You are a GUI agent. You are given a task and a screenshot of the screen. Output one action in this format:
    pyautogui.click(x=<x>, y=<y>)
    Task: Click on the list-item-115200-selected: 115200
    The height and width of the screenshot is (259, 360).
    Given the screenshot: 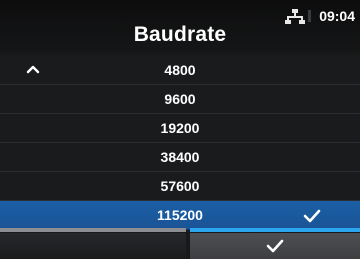 What is the action you would take?
    pyautogui.click(x=180, y=215)
    